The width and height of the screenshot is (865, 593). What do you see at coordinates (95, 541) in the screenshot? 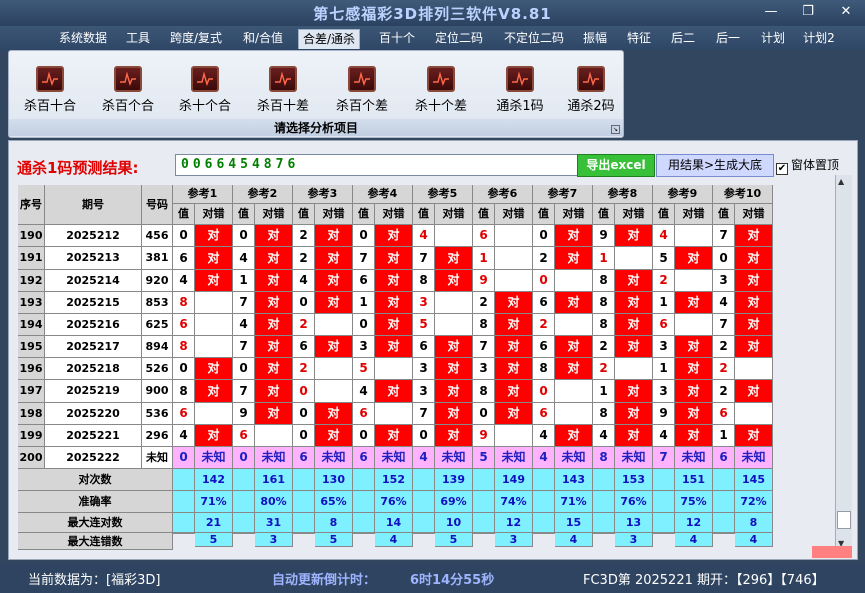
I see `stat-label: 最大连错数` at bounding box center [95, 541].